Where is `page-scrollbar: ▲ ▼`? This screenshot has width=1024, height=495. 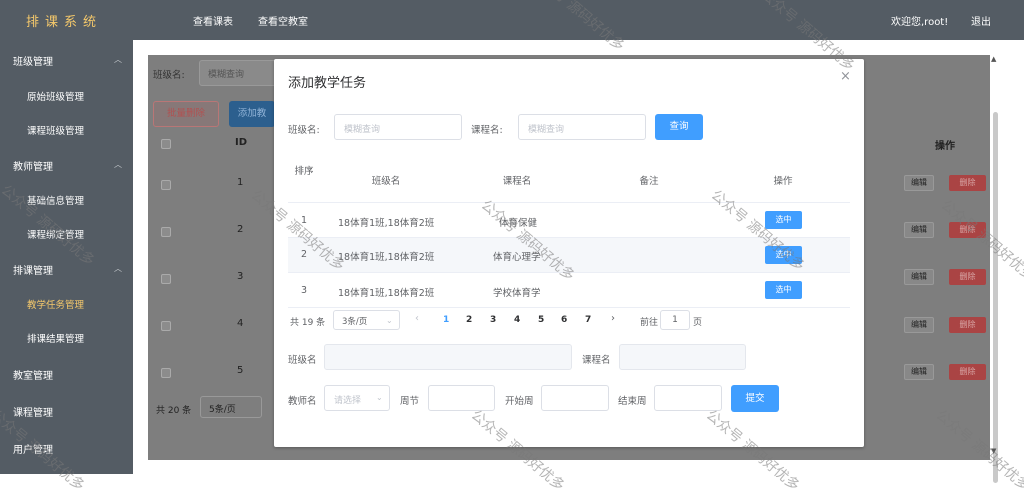
page-scrollbar: ▲ ▼ is located at coordinates (995, 269).